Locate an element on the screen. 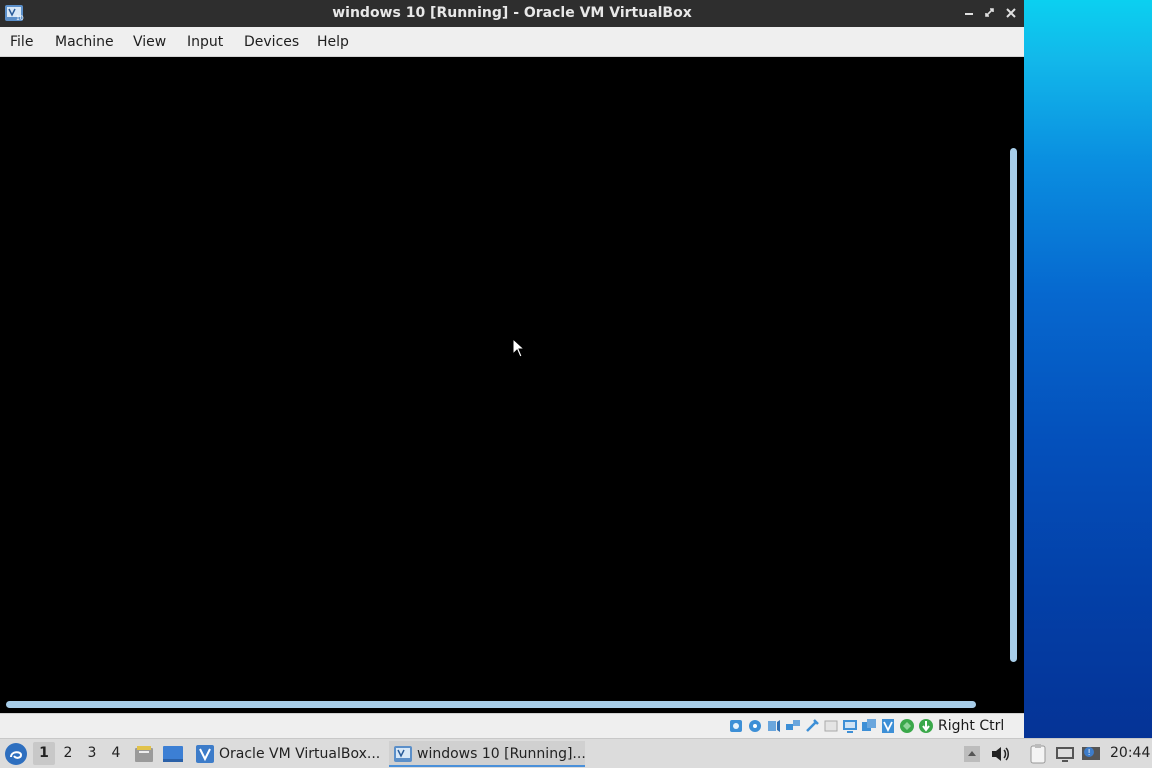 The height and width of the screenshot is (768, 1152). clock: 20:44 is located at coordinates (1130, 753).